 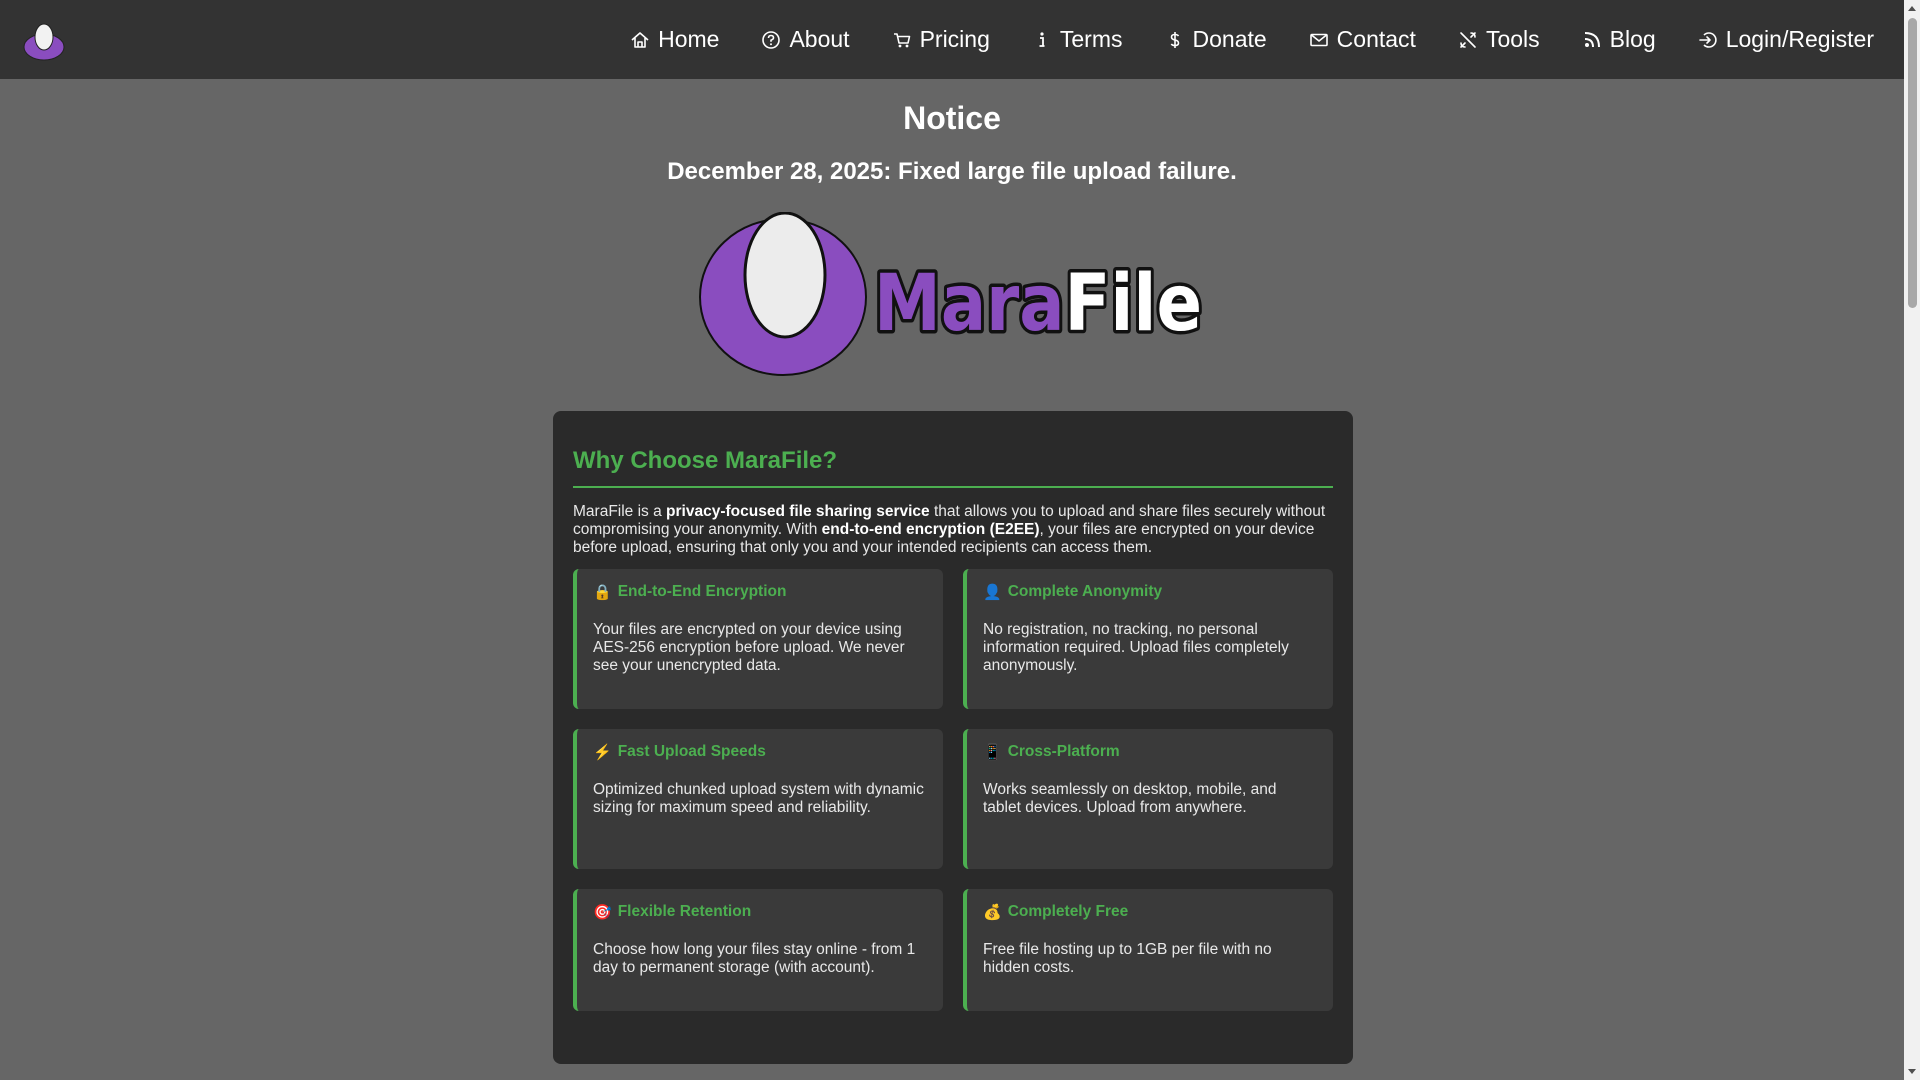 What do you see at coordinates (1174, 39) in the screenshot?
I see `dollar-icon` at bounding box center [1174, 39].